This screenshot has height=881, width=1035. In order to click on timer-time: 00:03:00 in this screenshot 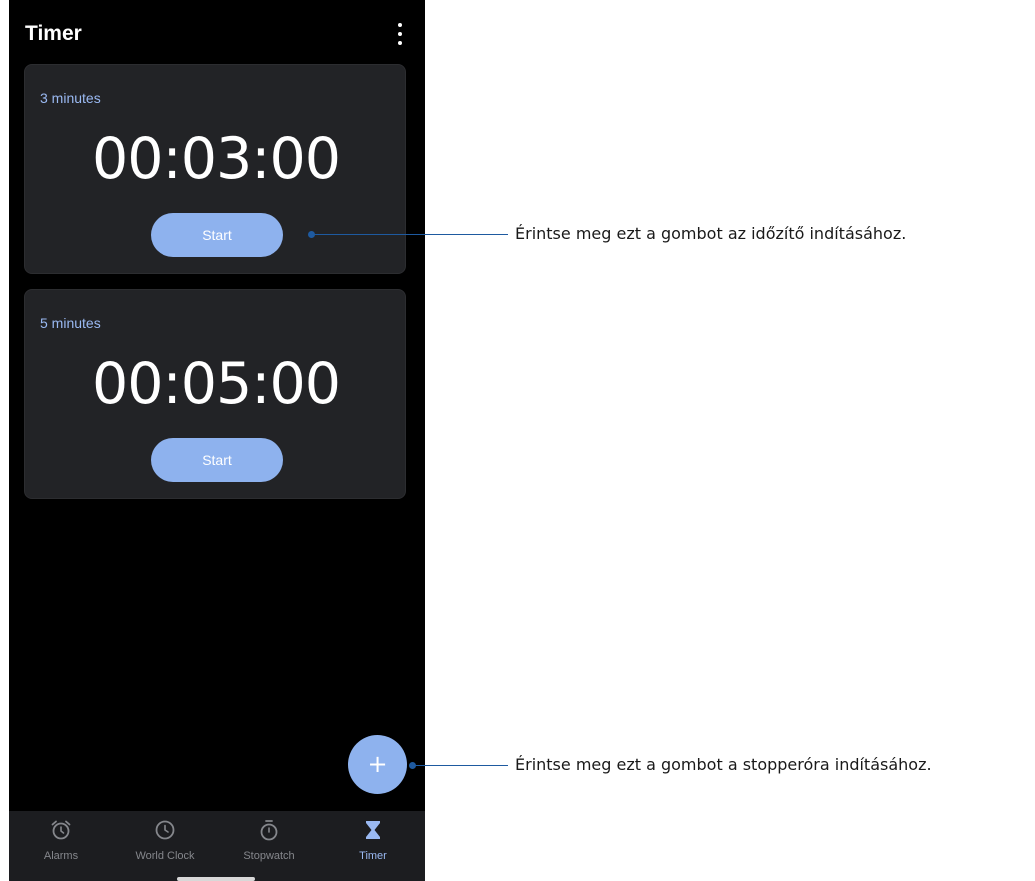, I will do `click(216, 159)`.